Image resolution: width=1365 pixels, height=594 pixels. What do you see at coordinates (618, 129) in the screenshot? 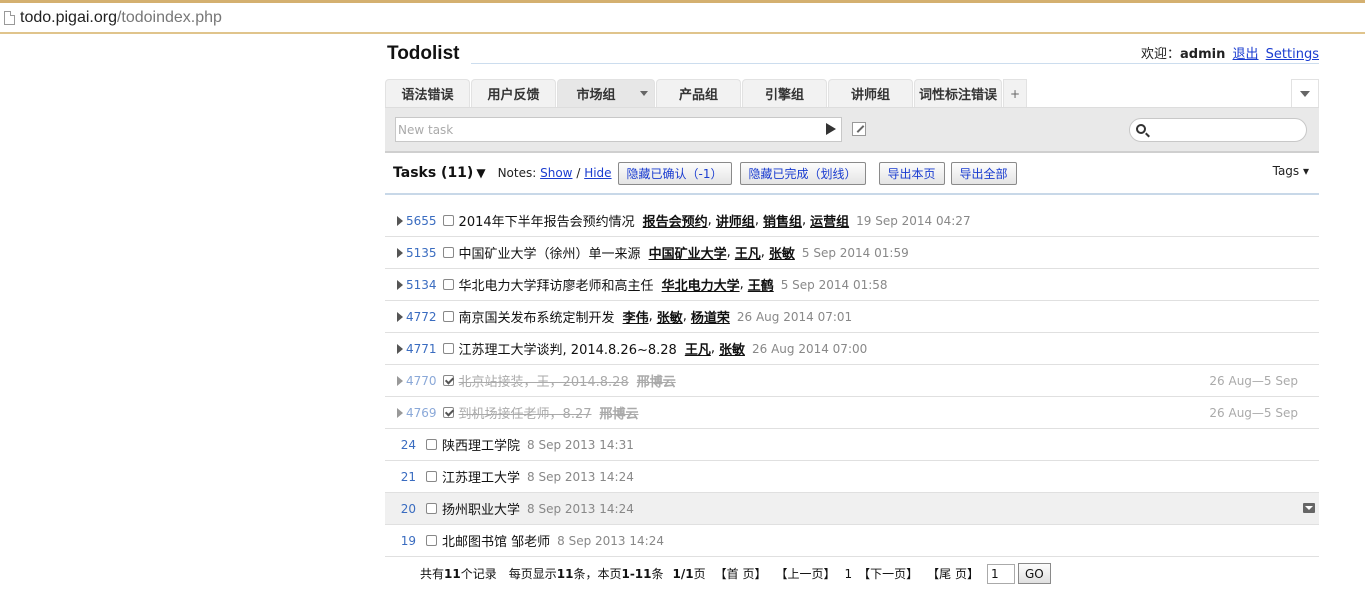
I see `new-task-input: New task` at bounding box center [618, 129].